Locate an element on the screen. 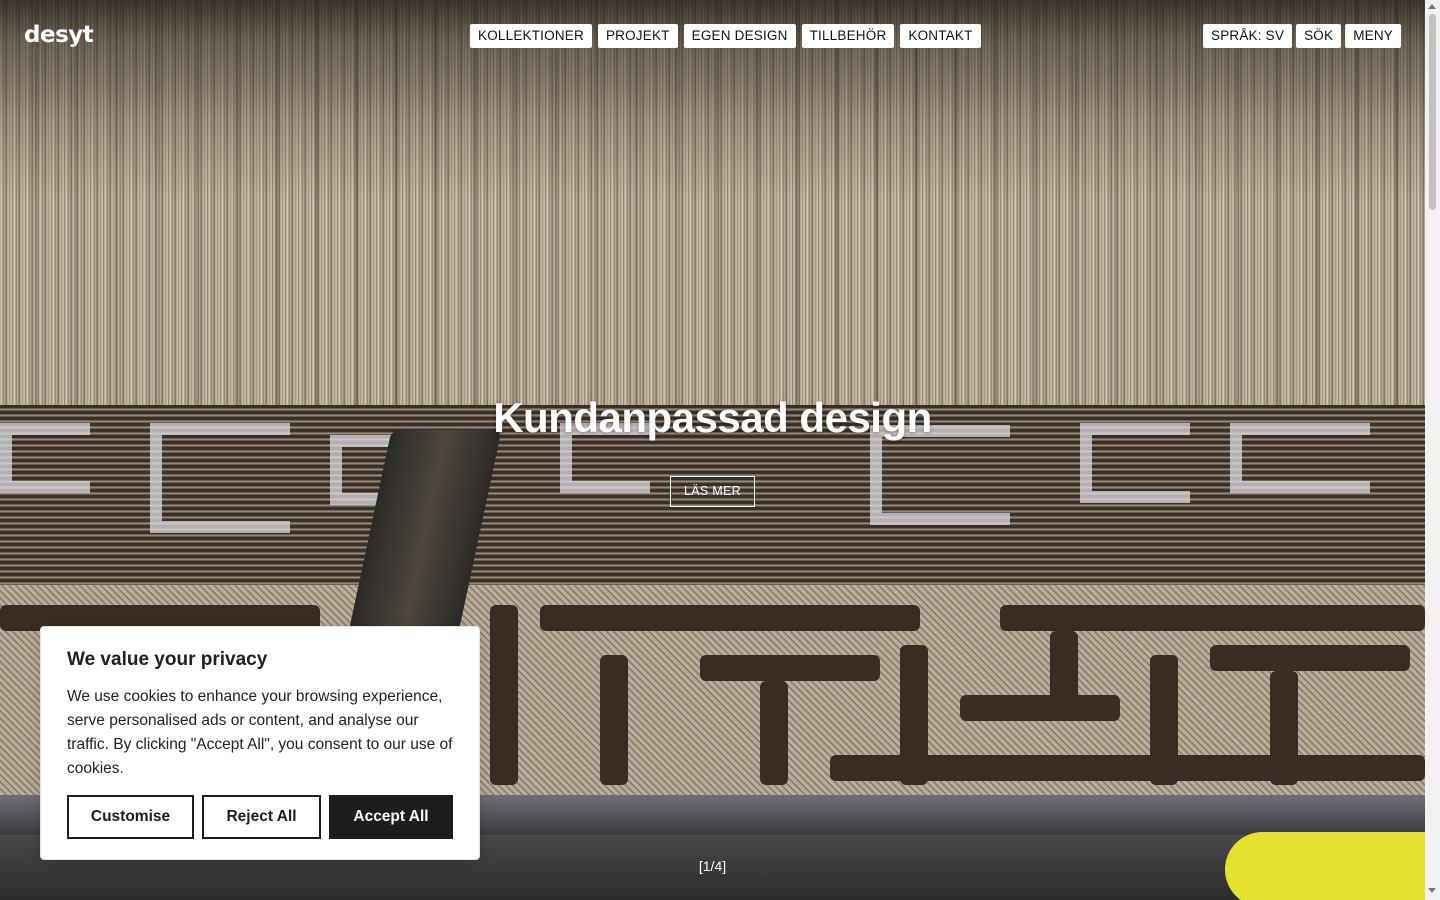 Image resolution: width=1440 pixels, height=900 pixels. site-logo: desyt is located at coordinates (59, 35).